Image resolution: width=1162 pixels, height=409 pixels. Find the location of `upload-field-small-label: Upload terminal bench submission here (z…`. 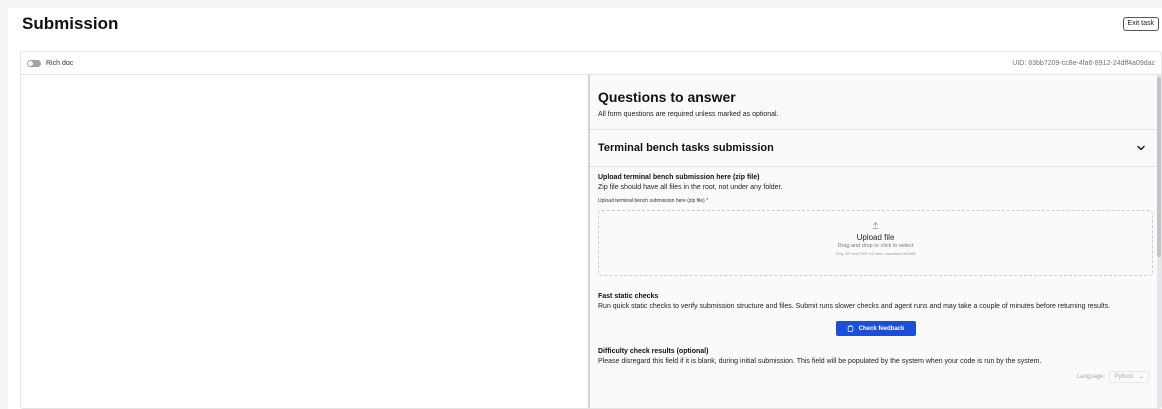

upload-field-small-label: Upload terminal bench submission here (z… is located at coordinates (653, 200).